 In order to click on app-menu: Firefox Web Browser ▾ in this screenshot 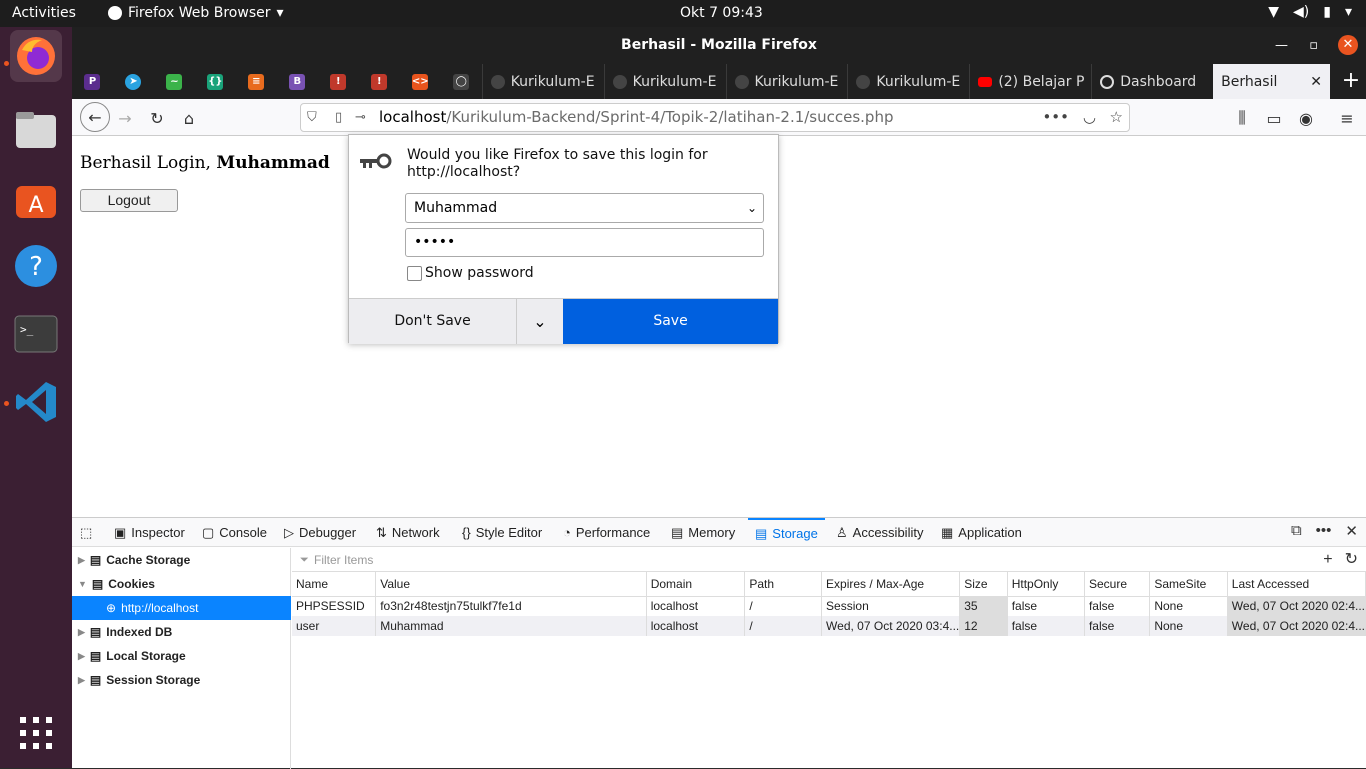, I will do `click(196, 13)`.